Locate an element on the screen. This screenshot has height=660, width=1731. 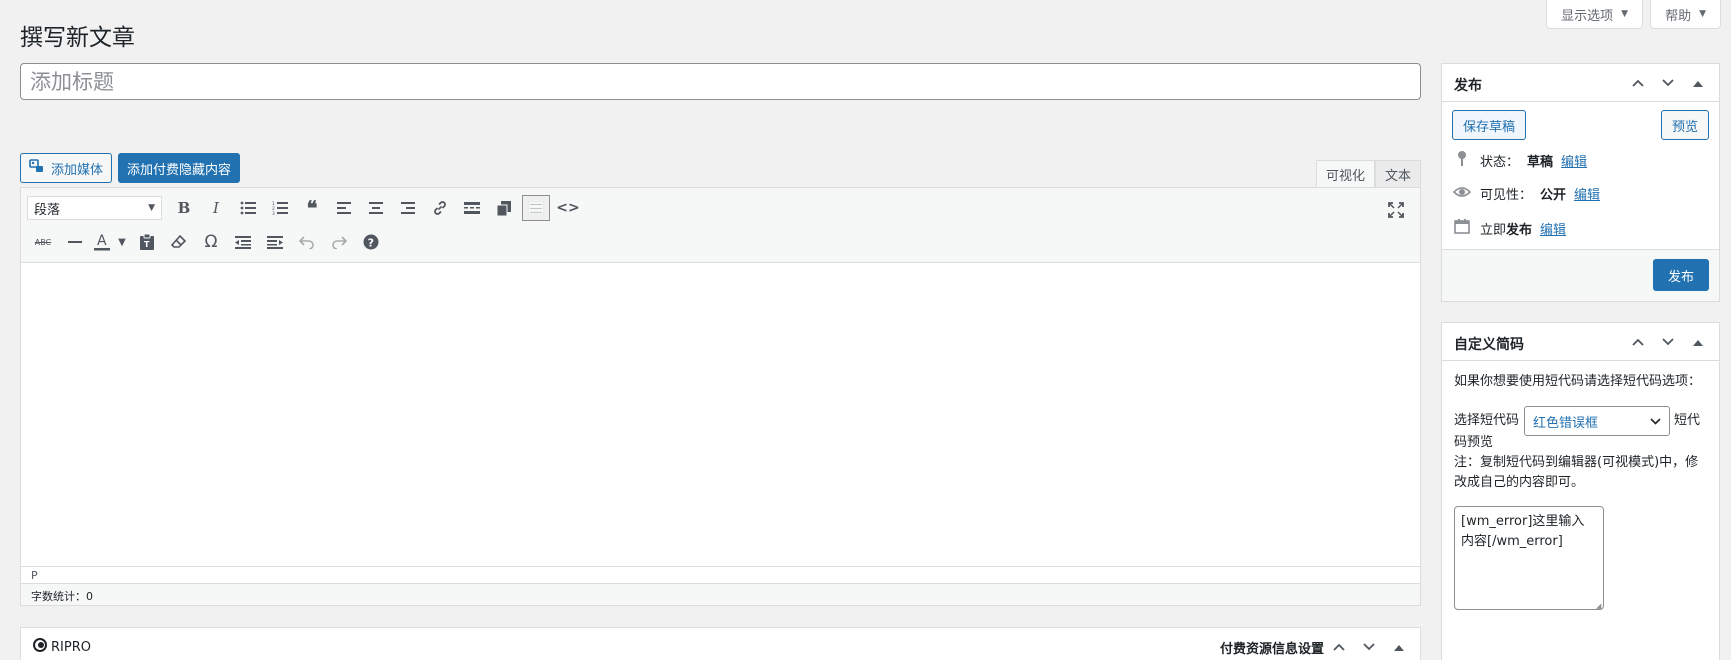
bullet-list-icon is located at coordinates (248, 208).